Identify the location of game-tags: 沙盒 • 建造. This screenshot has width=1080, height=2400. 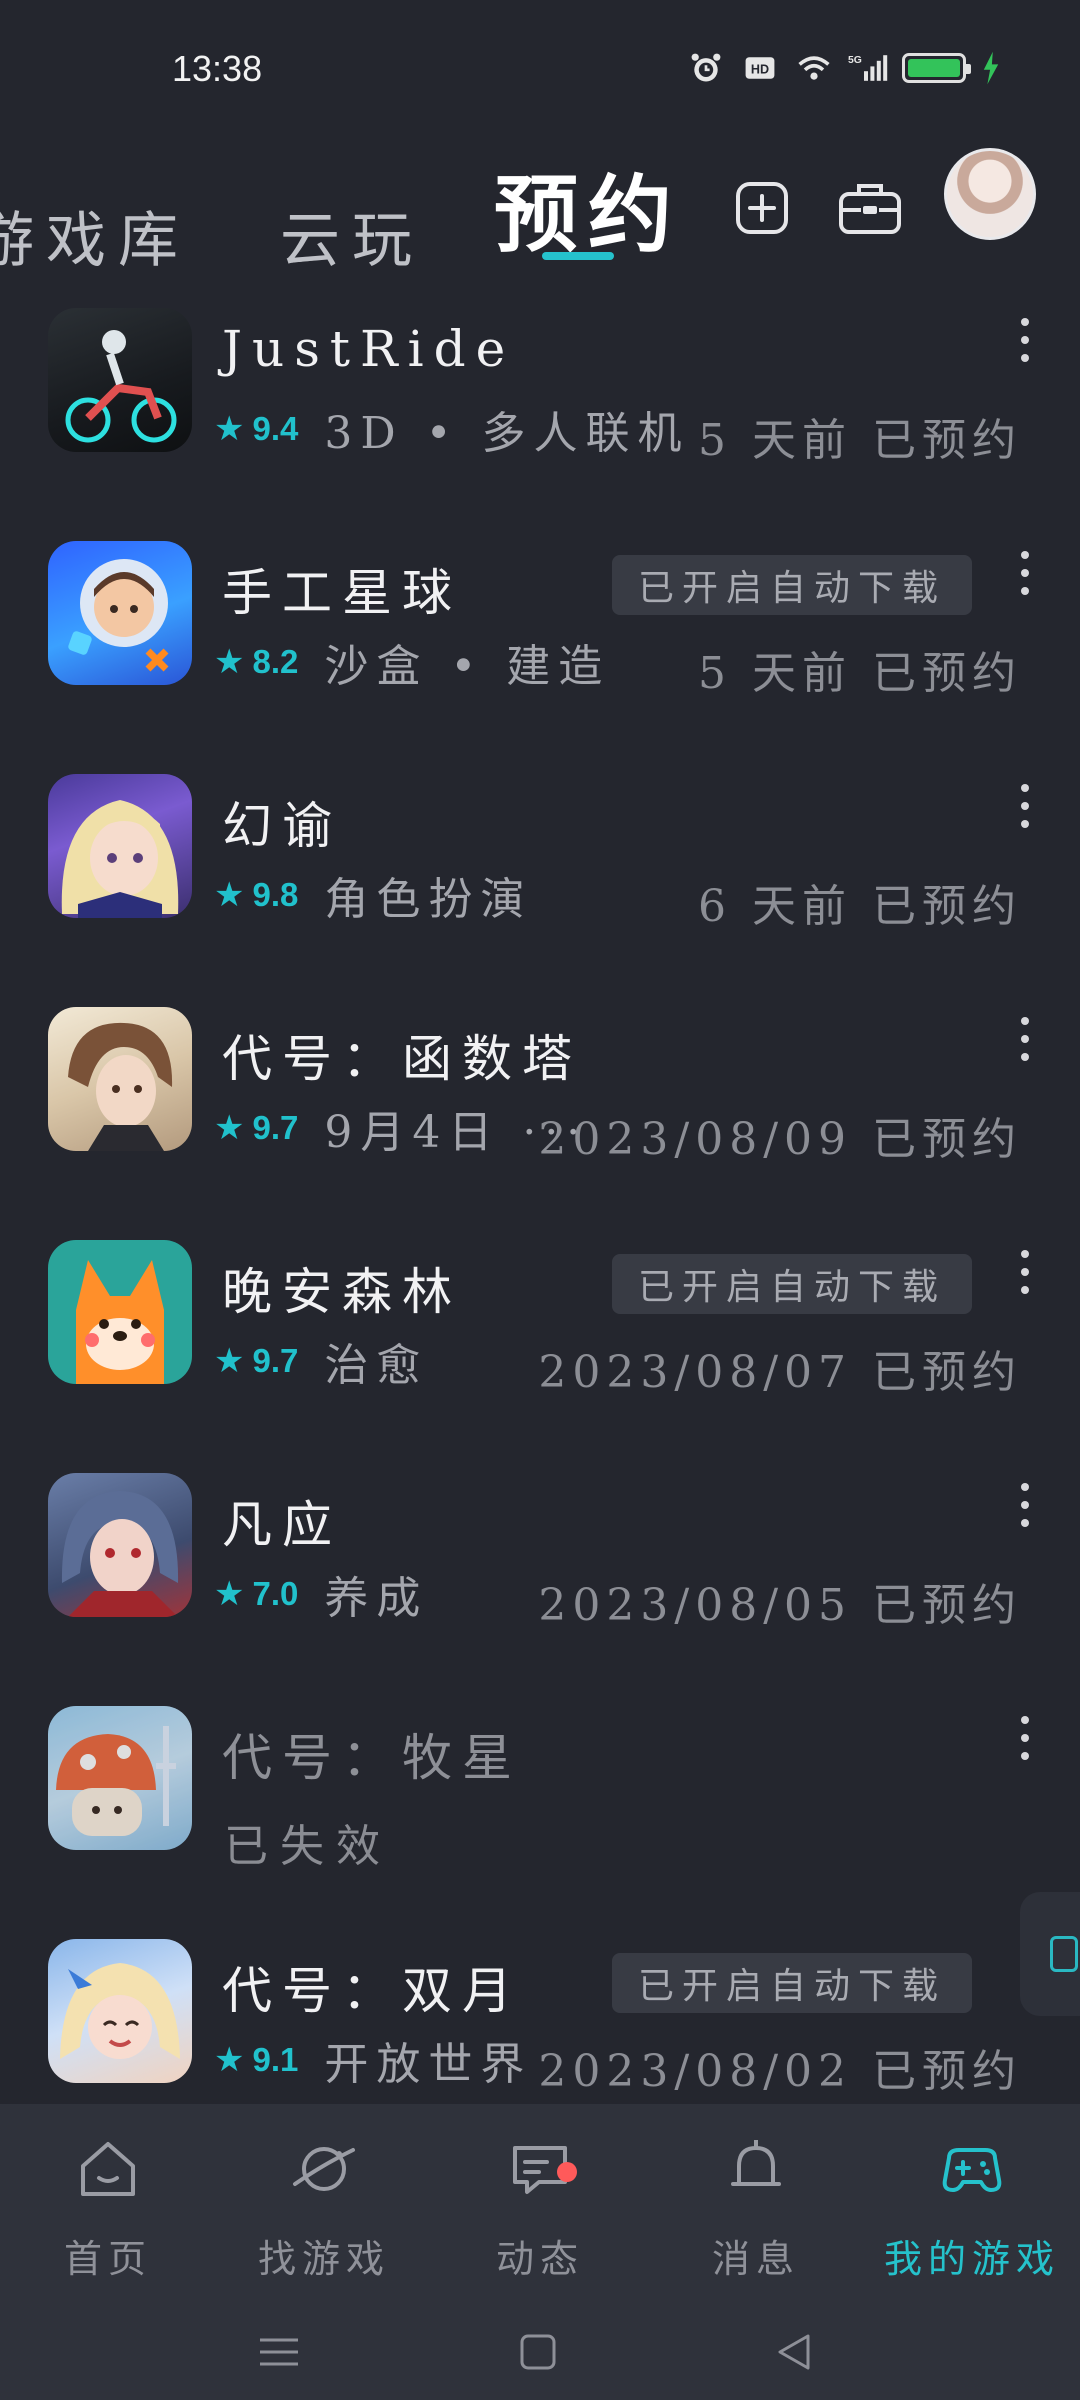
(467, 666).